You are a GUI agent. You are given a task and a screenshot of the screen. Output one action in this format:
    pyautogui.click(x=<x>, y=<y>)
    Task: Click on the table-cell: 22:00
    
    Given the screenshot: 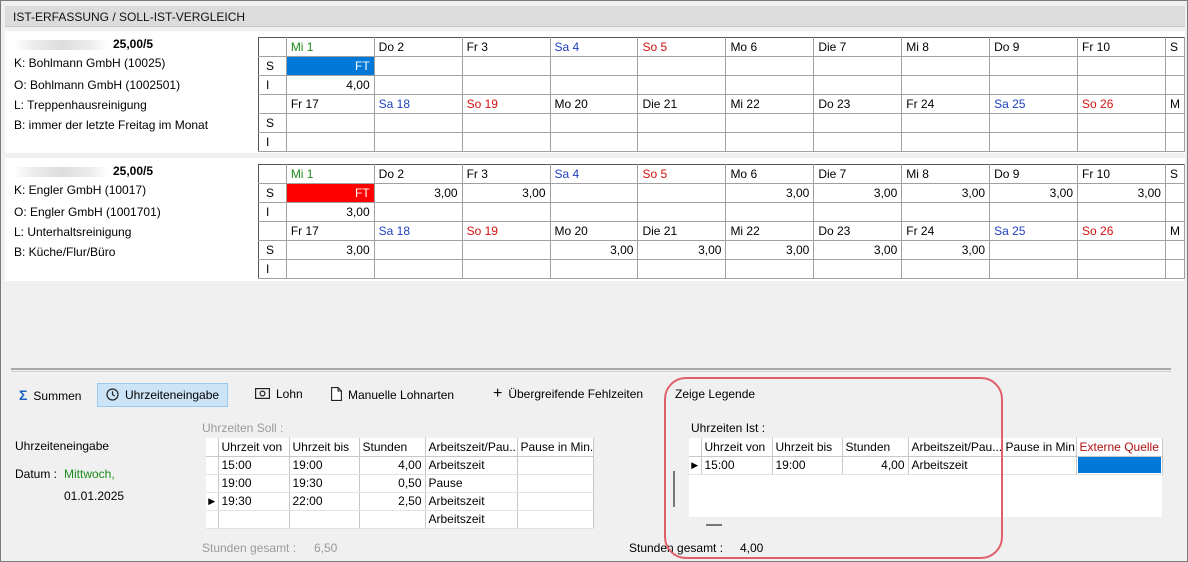 What is the action you would take?
    pyautogui.click(x=324, y=501)
    